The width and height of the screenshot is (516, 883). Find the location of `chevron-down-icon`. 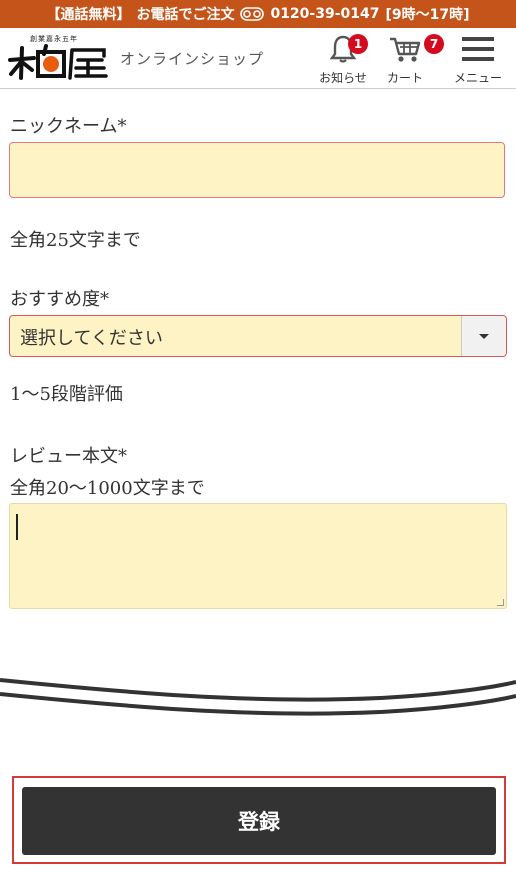

chevron-down-icon is located at coordinates (483, 336).